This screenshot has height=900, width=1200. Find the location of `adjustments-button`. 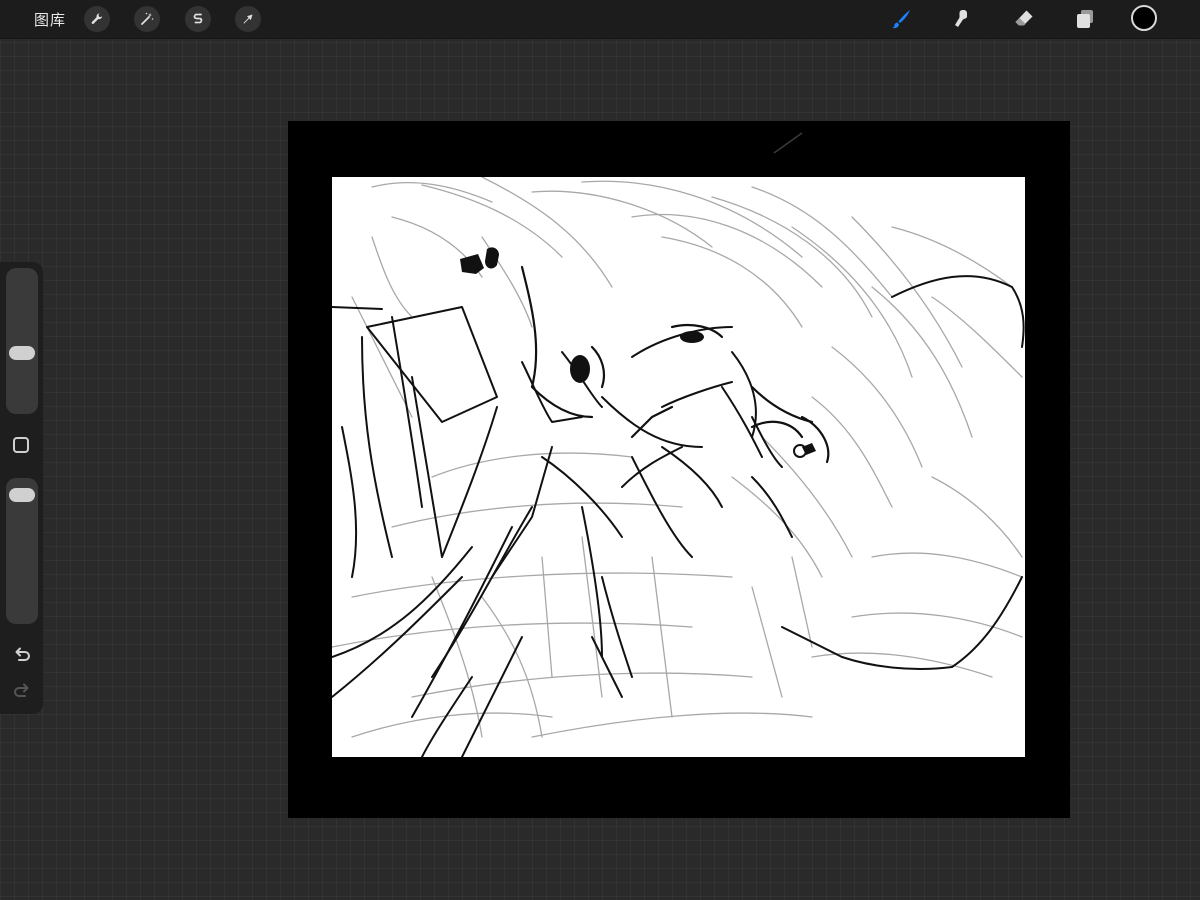

adjustments-button is located at coordinates (147, 19).